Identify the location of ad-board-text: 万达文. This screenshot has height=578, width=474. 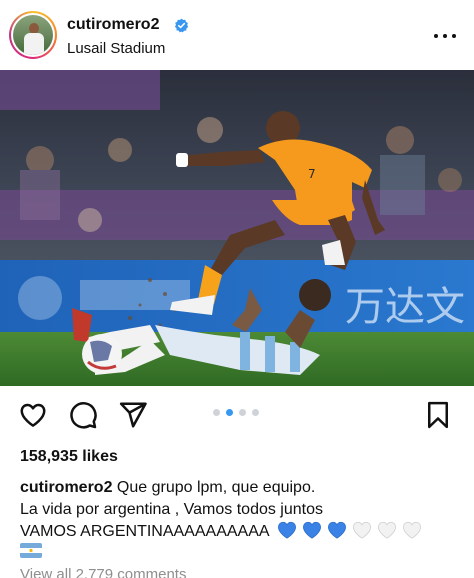
(405, 307).